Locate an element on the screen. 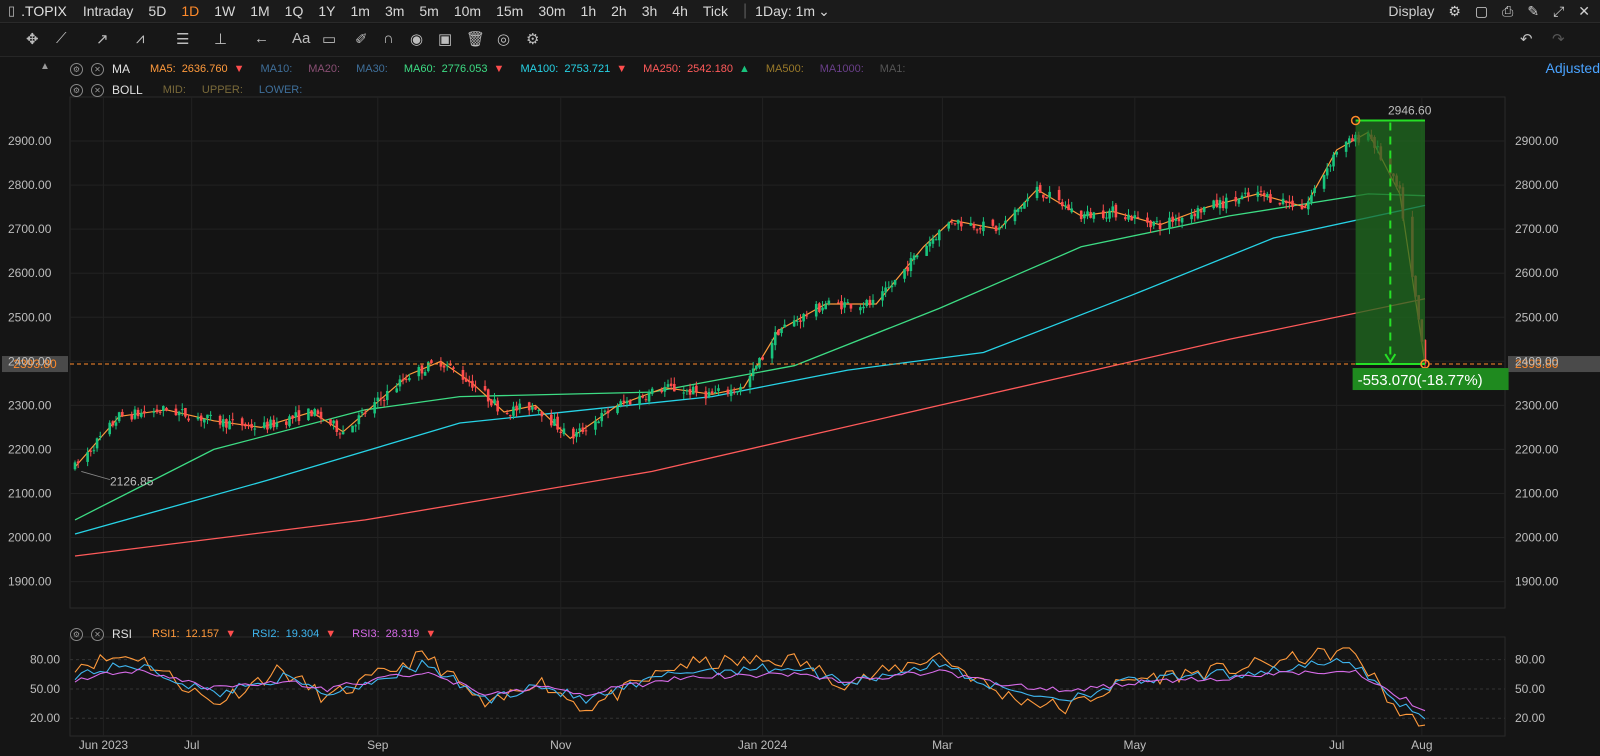 This screenshot has width=1600, height=756. ma-value: 2636.760 is located at coordinates (204, 69).